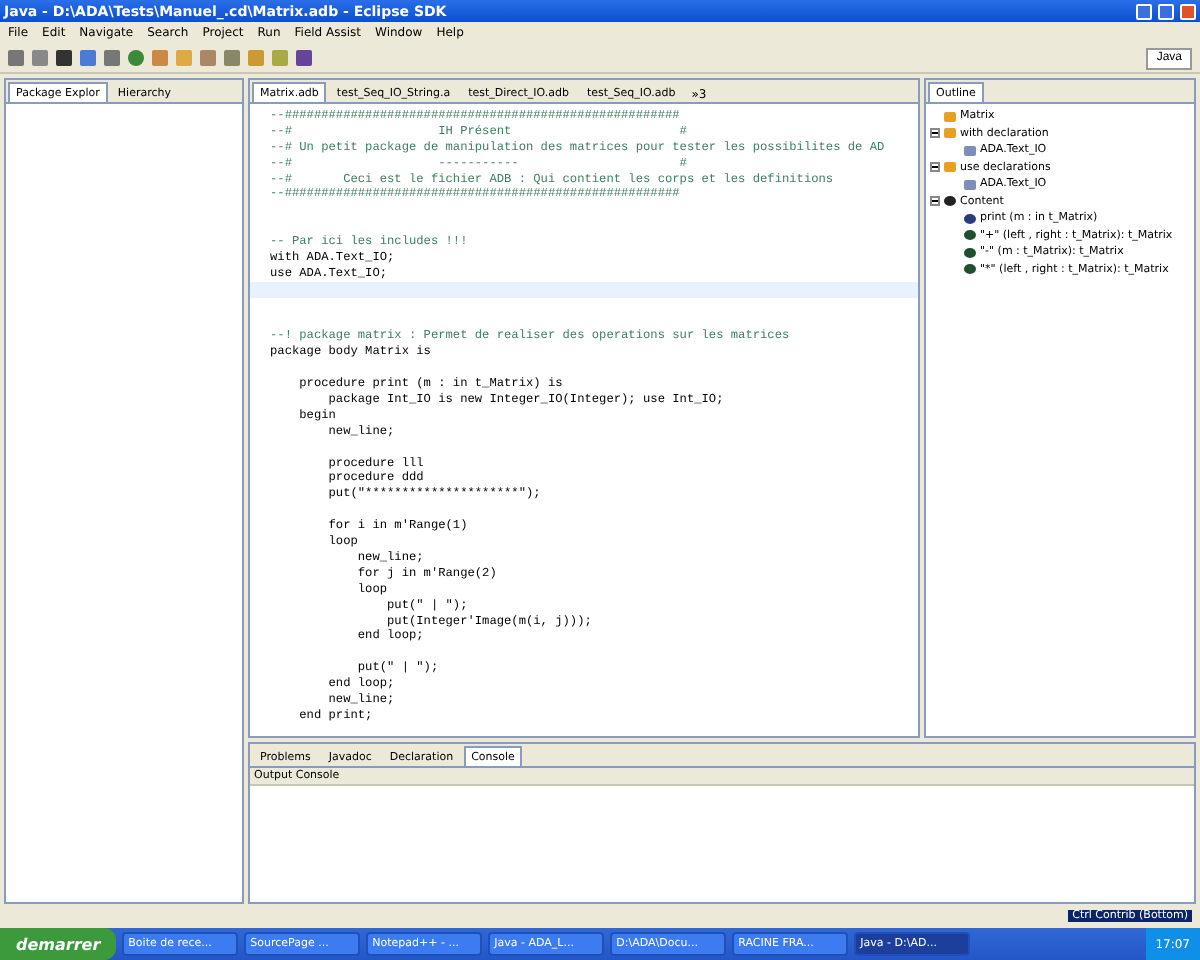  I want to click on element-icon, so click(970, 150).